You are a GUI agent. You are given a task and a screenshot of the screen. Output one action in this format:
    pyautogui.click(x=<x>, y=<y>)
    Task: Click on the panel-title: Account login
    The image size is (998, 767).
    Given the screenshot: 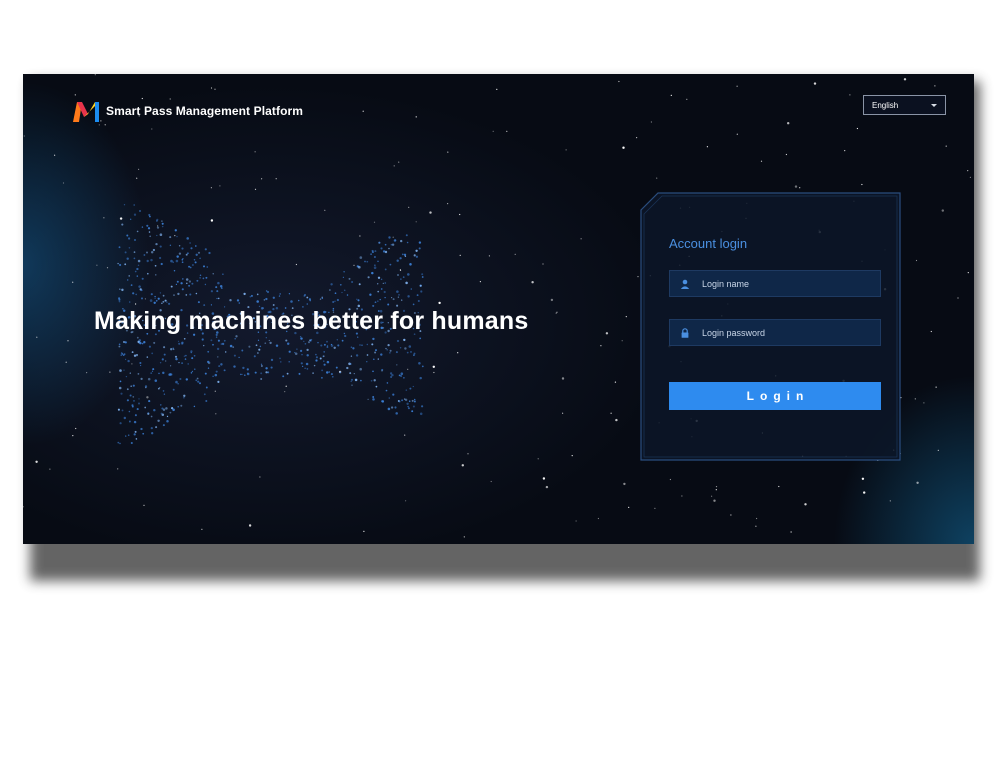 What is the action you would take?
    pyautogui.click(x=708, y=243)
    